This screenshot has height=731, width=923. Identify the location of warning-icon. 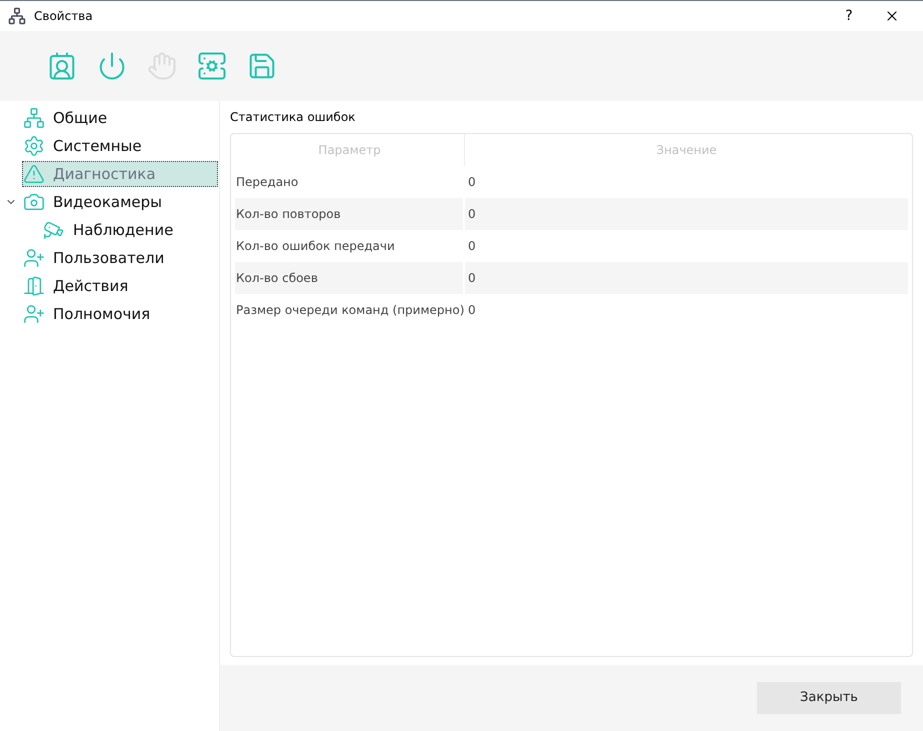
(34, 174).